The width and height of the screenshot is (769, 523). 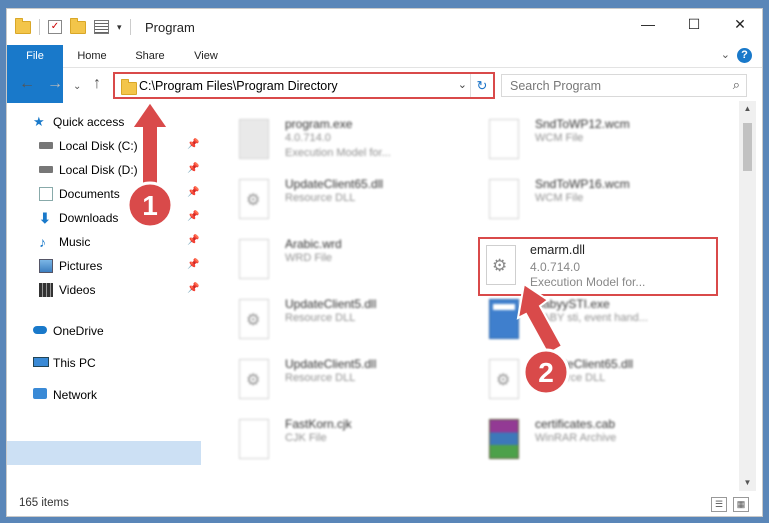 I want to click on sidebar-item-label: Pictures, so click(x=81, y=266).